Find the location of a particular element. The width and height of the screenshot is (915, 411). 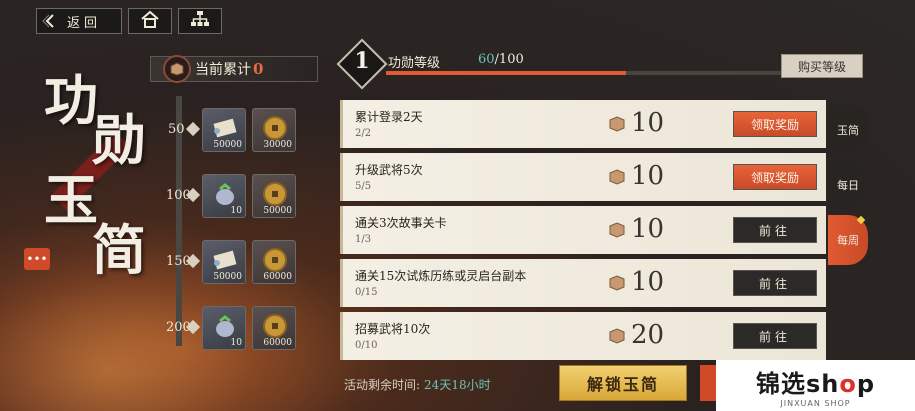

merit-progress-text: 60/100 is located at coordinates (501, 59).